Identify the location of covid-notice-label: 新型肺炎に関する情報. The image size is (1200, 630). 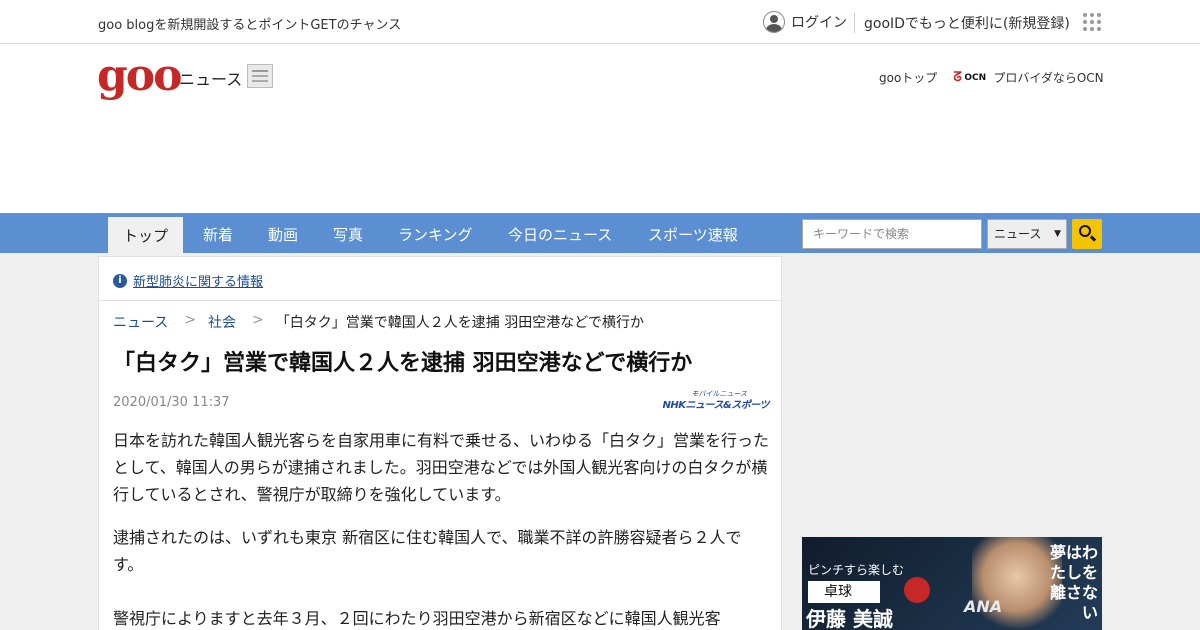
(198, 282).